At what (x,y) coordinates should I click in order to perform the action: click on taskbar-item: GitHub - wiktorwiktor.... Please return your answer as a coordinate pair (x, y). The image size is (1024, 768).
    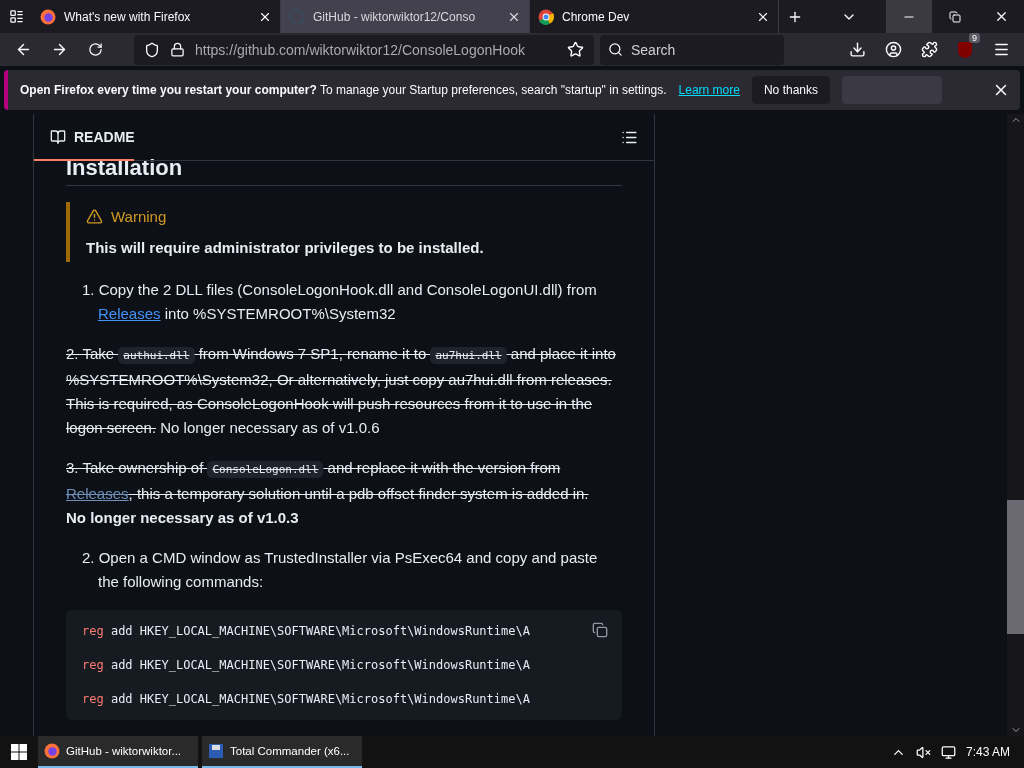
    Looking at the image, I should click on (118, 752).